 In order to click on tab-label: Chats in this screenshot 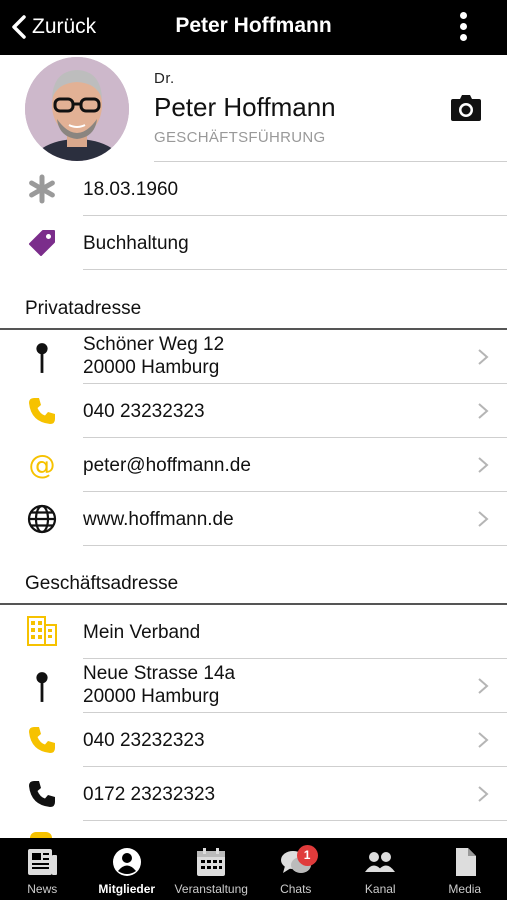, I will do `click(296, 889)`.